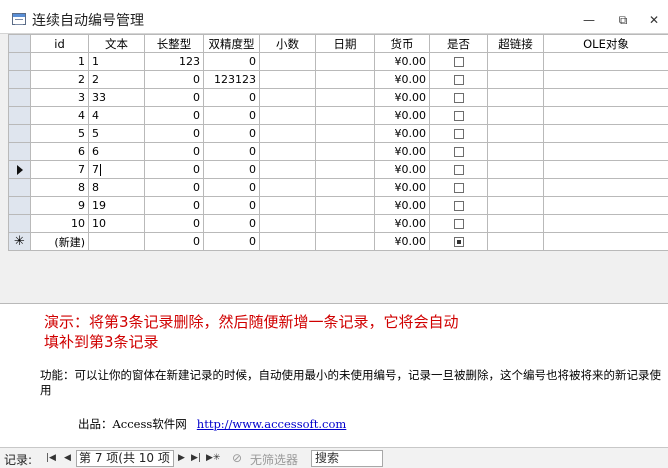 Image resolution: width=668 pixels, height=468 pixels. What do you see at coordinates (59, 241) in the screenshot?
I see `new-cell-id: (新建)` at bounding box center [59, 241].